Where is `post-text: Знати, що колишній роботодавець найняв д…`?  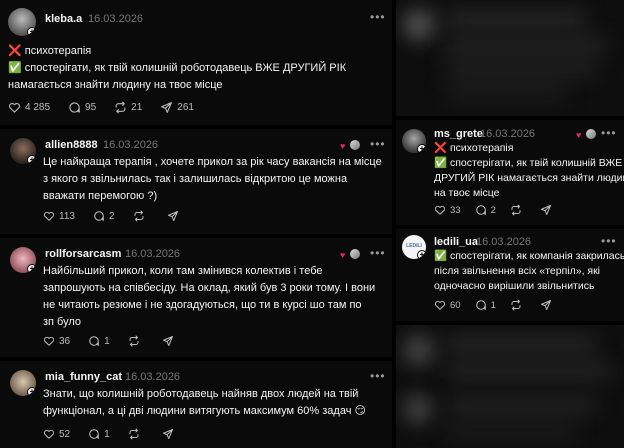 post-text: Знати, що колишній роботодавець найняв д… is located at coordinates (204, 402).